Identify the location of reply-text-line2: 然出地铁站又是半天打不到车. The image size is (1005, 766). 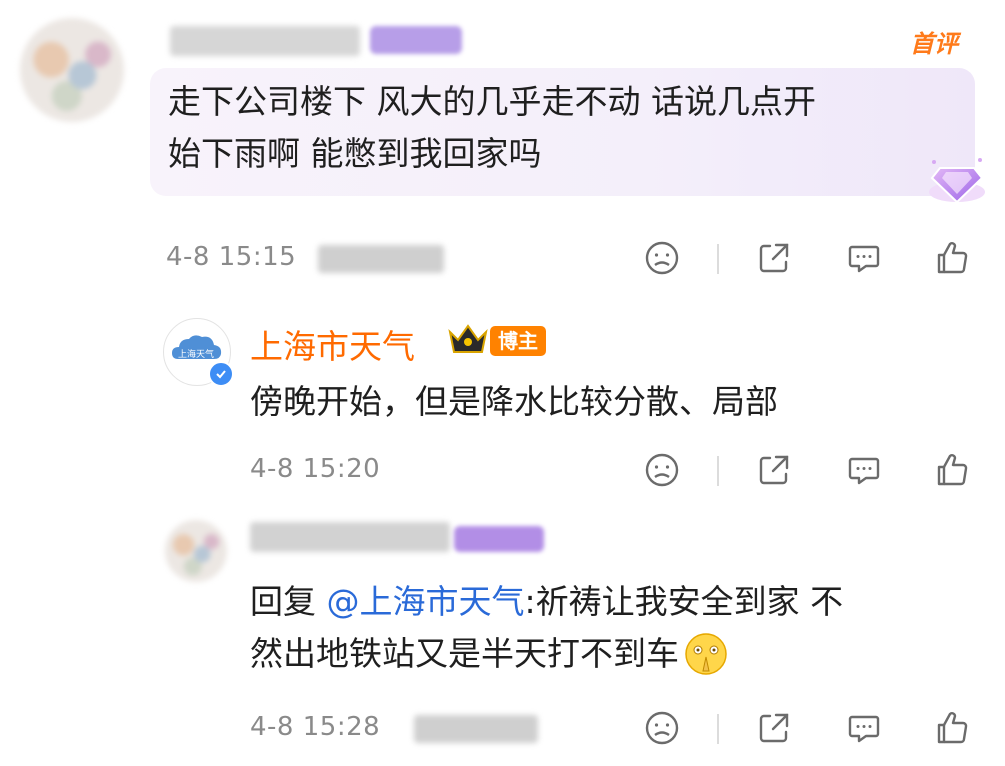
(610, 654).